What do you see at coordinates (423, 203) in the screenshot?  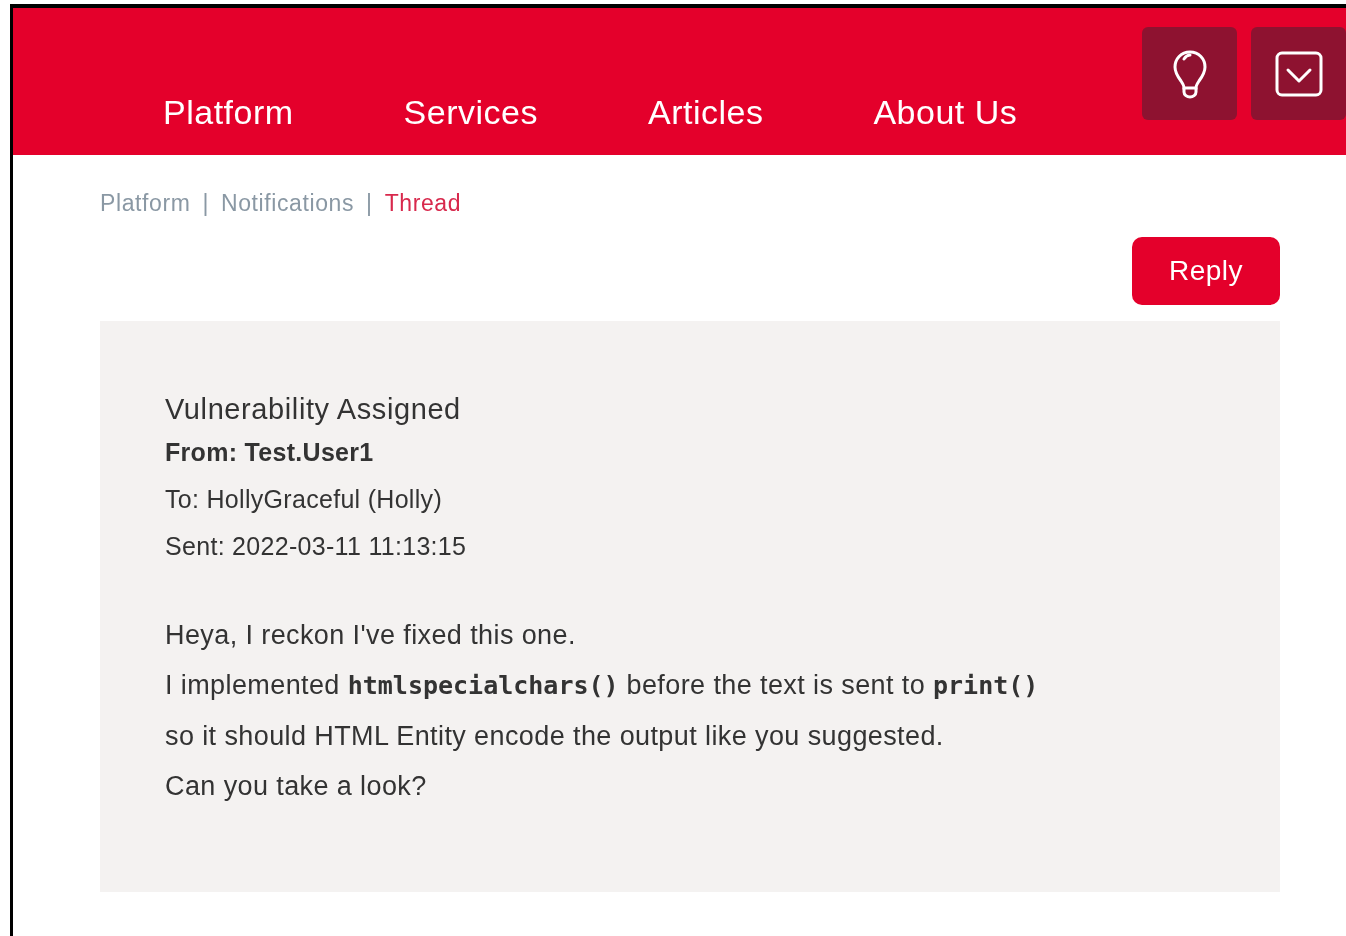 I see `breadcrumb-link: Thread` at bounding box center [423, 203].